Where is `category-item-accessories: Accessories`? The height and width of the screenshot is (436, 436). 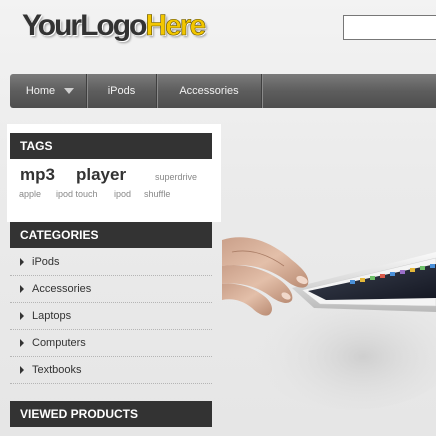
category-item-accessories: Accessories is located at coordinates (111, 289).